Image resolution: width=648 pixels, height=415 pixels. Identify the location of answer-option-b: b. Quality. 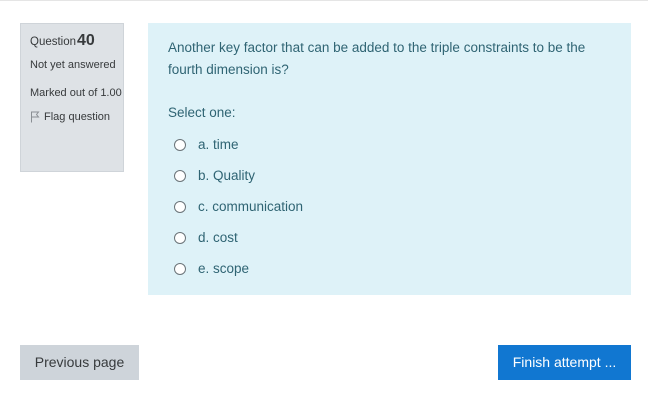
(399, 175).